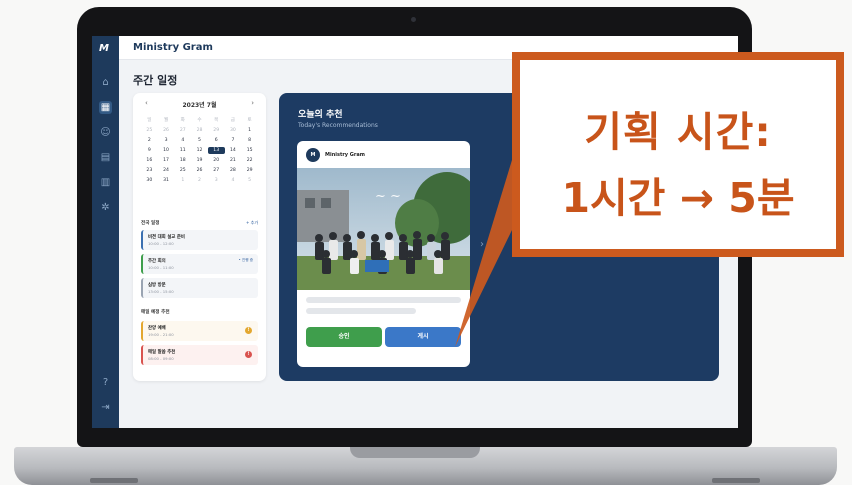 The width and height of the screenshot is (852, 485). I want to click on event-status-tag: • 진행 중, so click(245, 260).